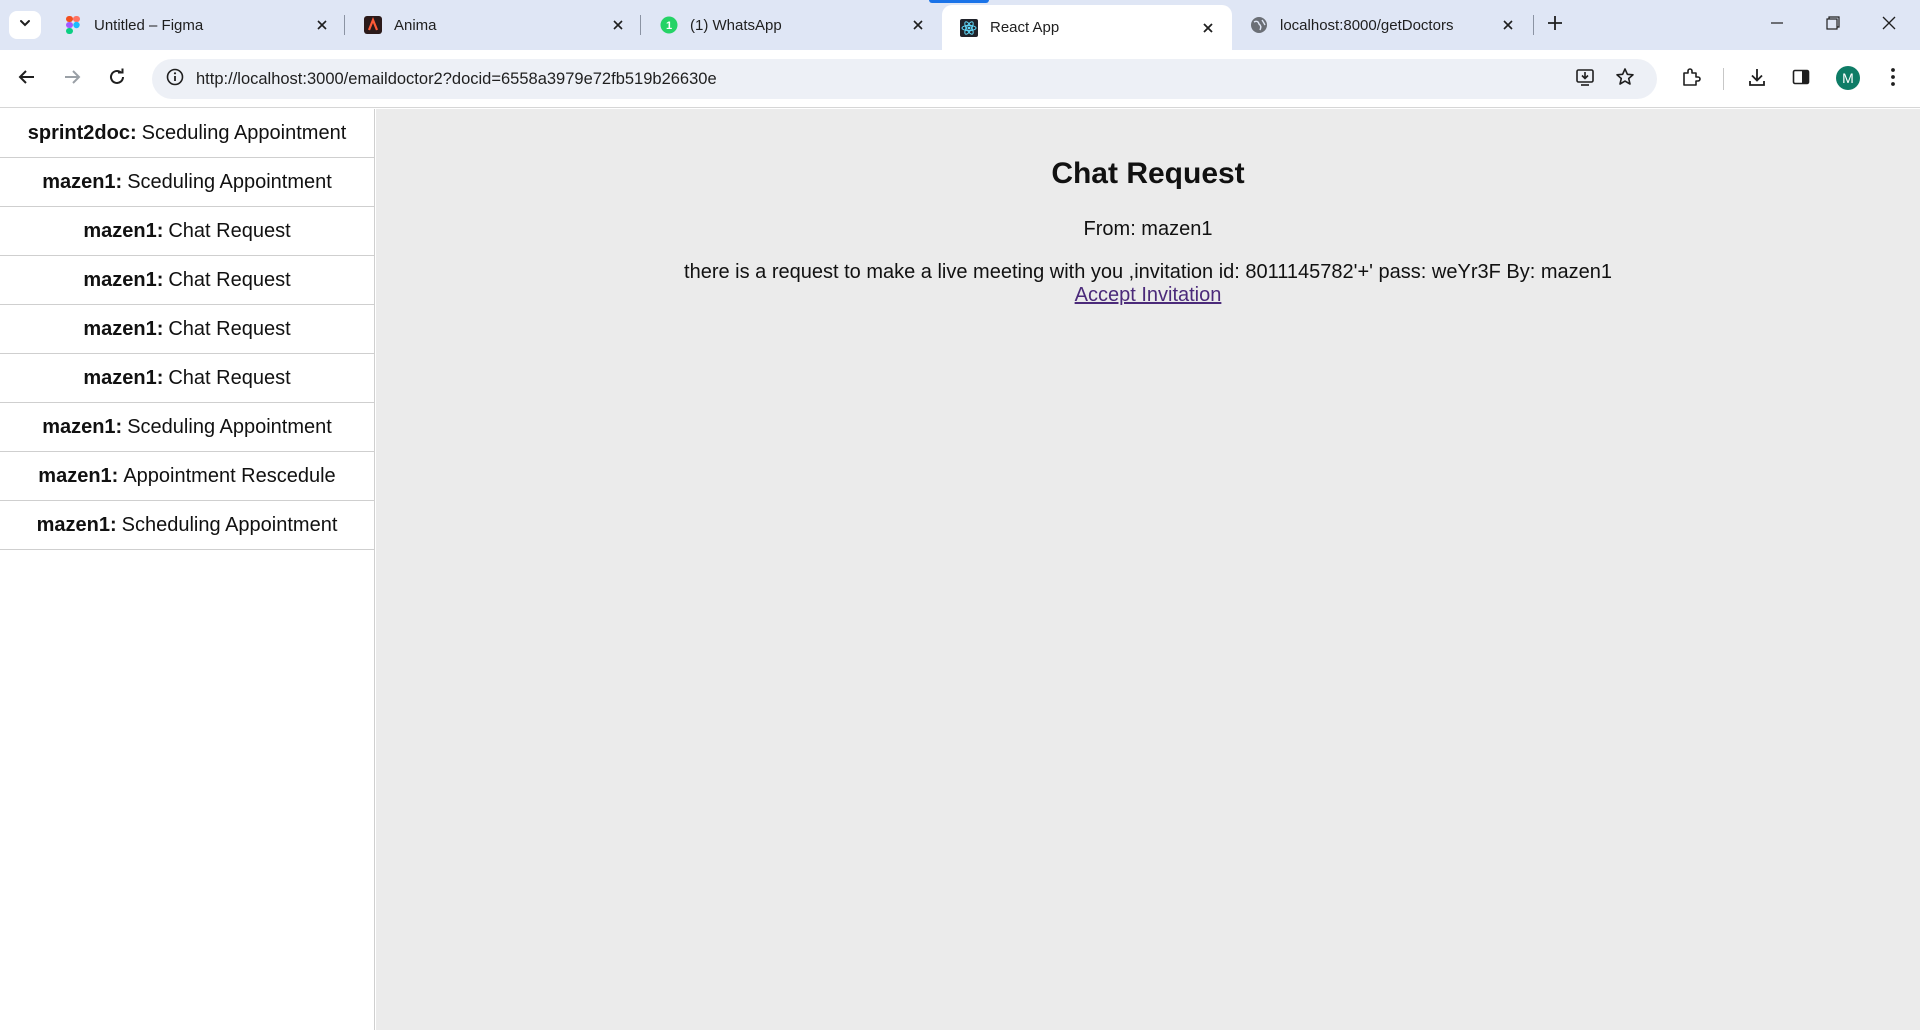 This screenshot has width=1920, height=1030. I want to click on tab-get-doctors: localhost:8000/getDoctors, so click(1382, 25).